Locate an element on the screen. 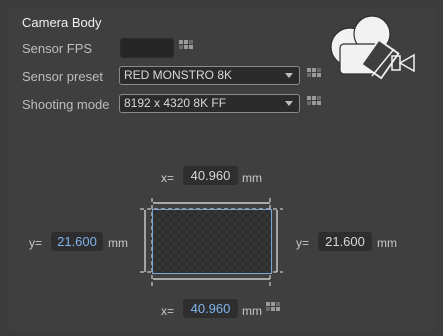  left-unit: mm is located at coordinates (118, 243).